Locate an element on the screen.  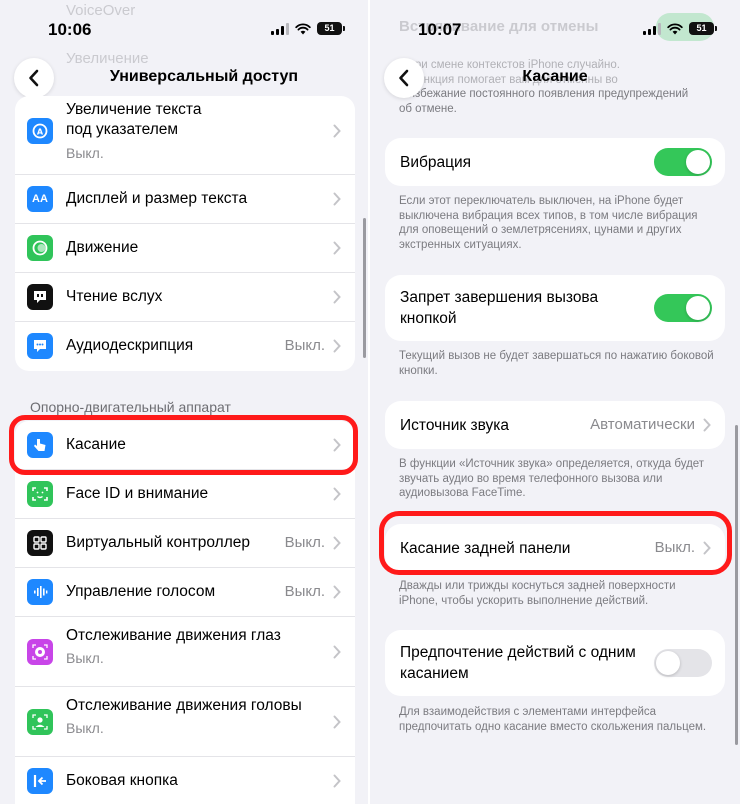
list-item-label: Дисплей и размер текста is located at coordinates (157, 198).